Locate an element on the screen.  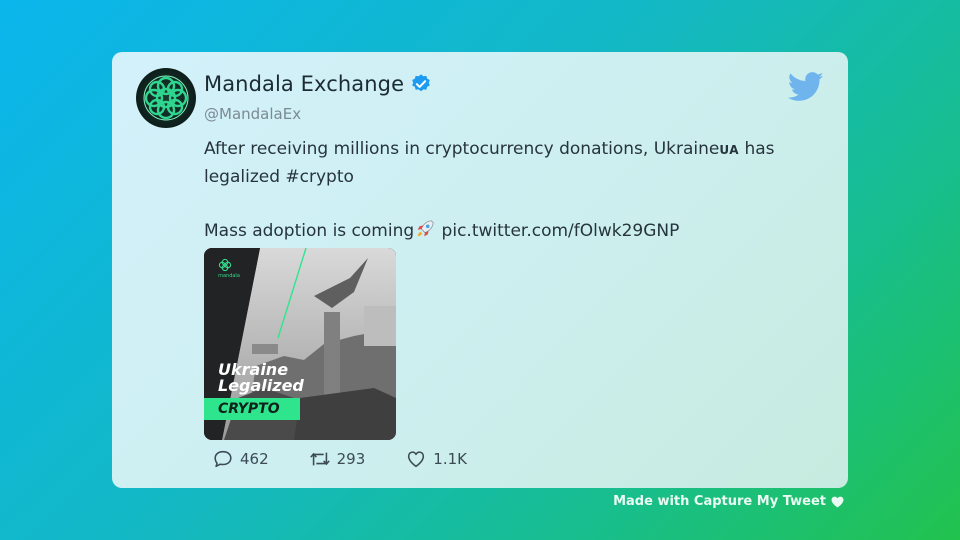
tweet-image: mandala Ukraine Legalized CRYPTO is located at coordinates (300, 344).